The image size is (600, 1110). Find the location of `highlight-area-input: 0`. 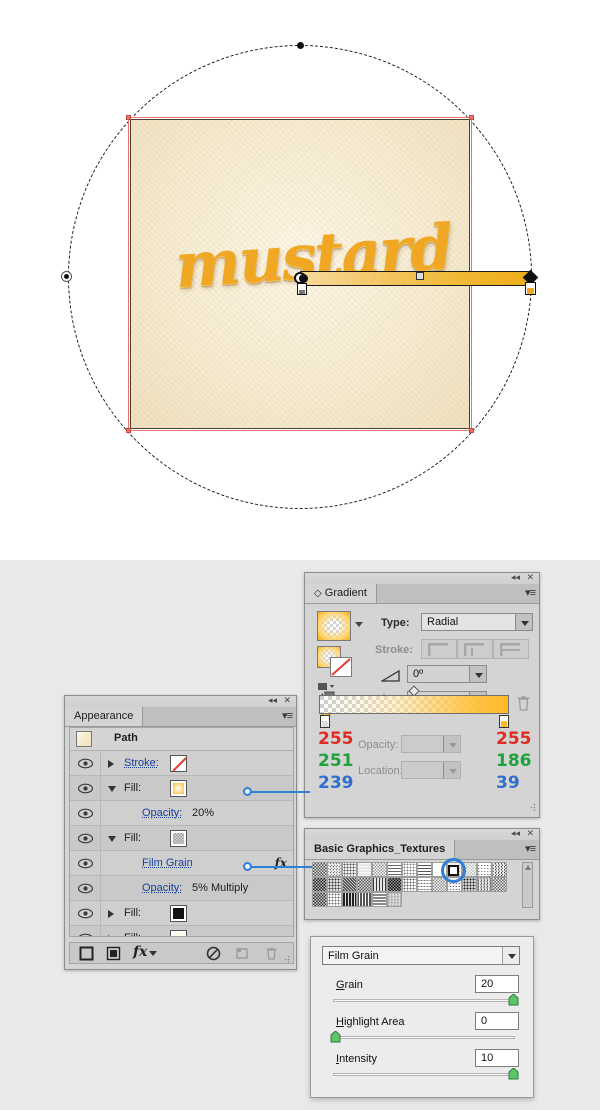

highlight-area-input: 0 is located at coordinates (497, 1021).